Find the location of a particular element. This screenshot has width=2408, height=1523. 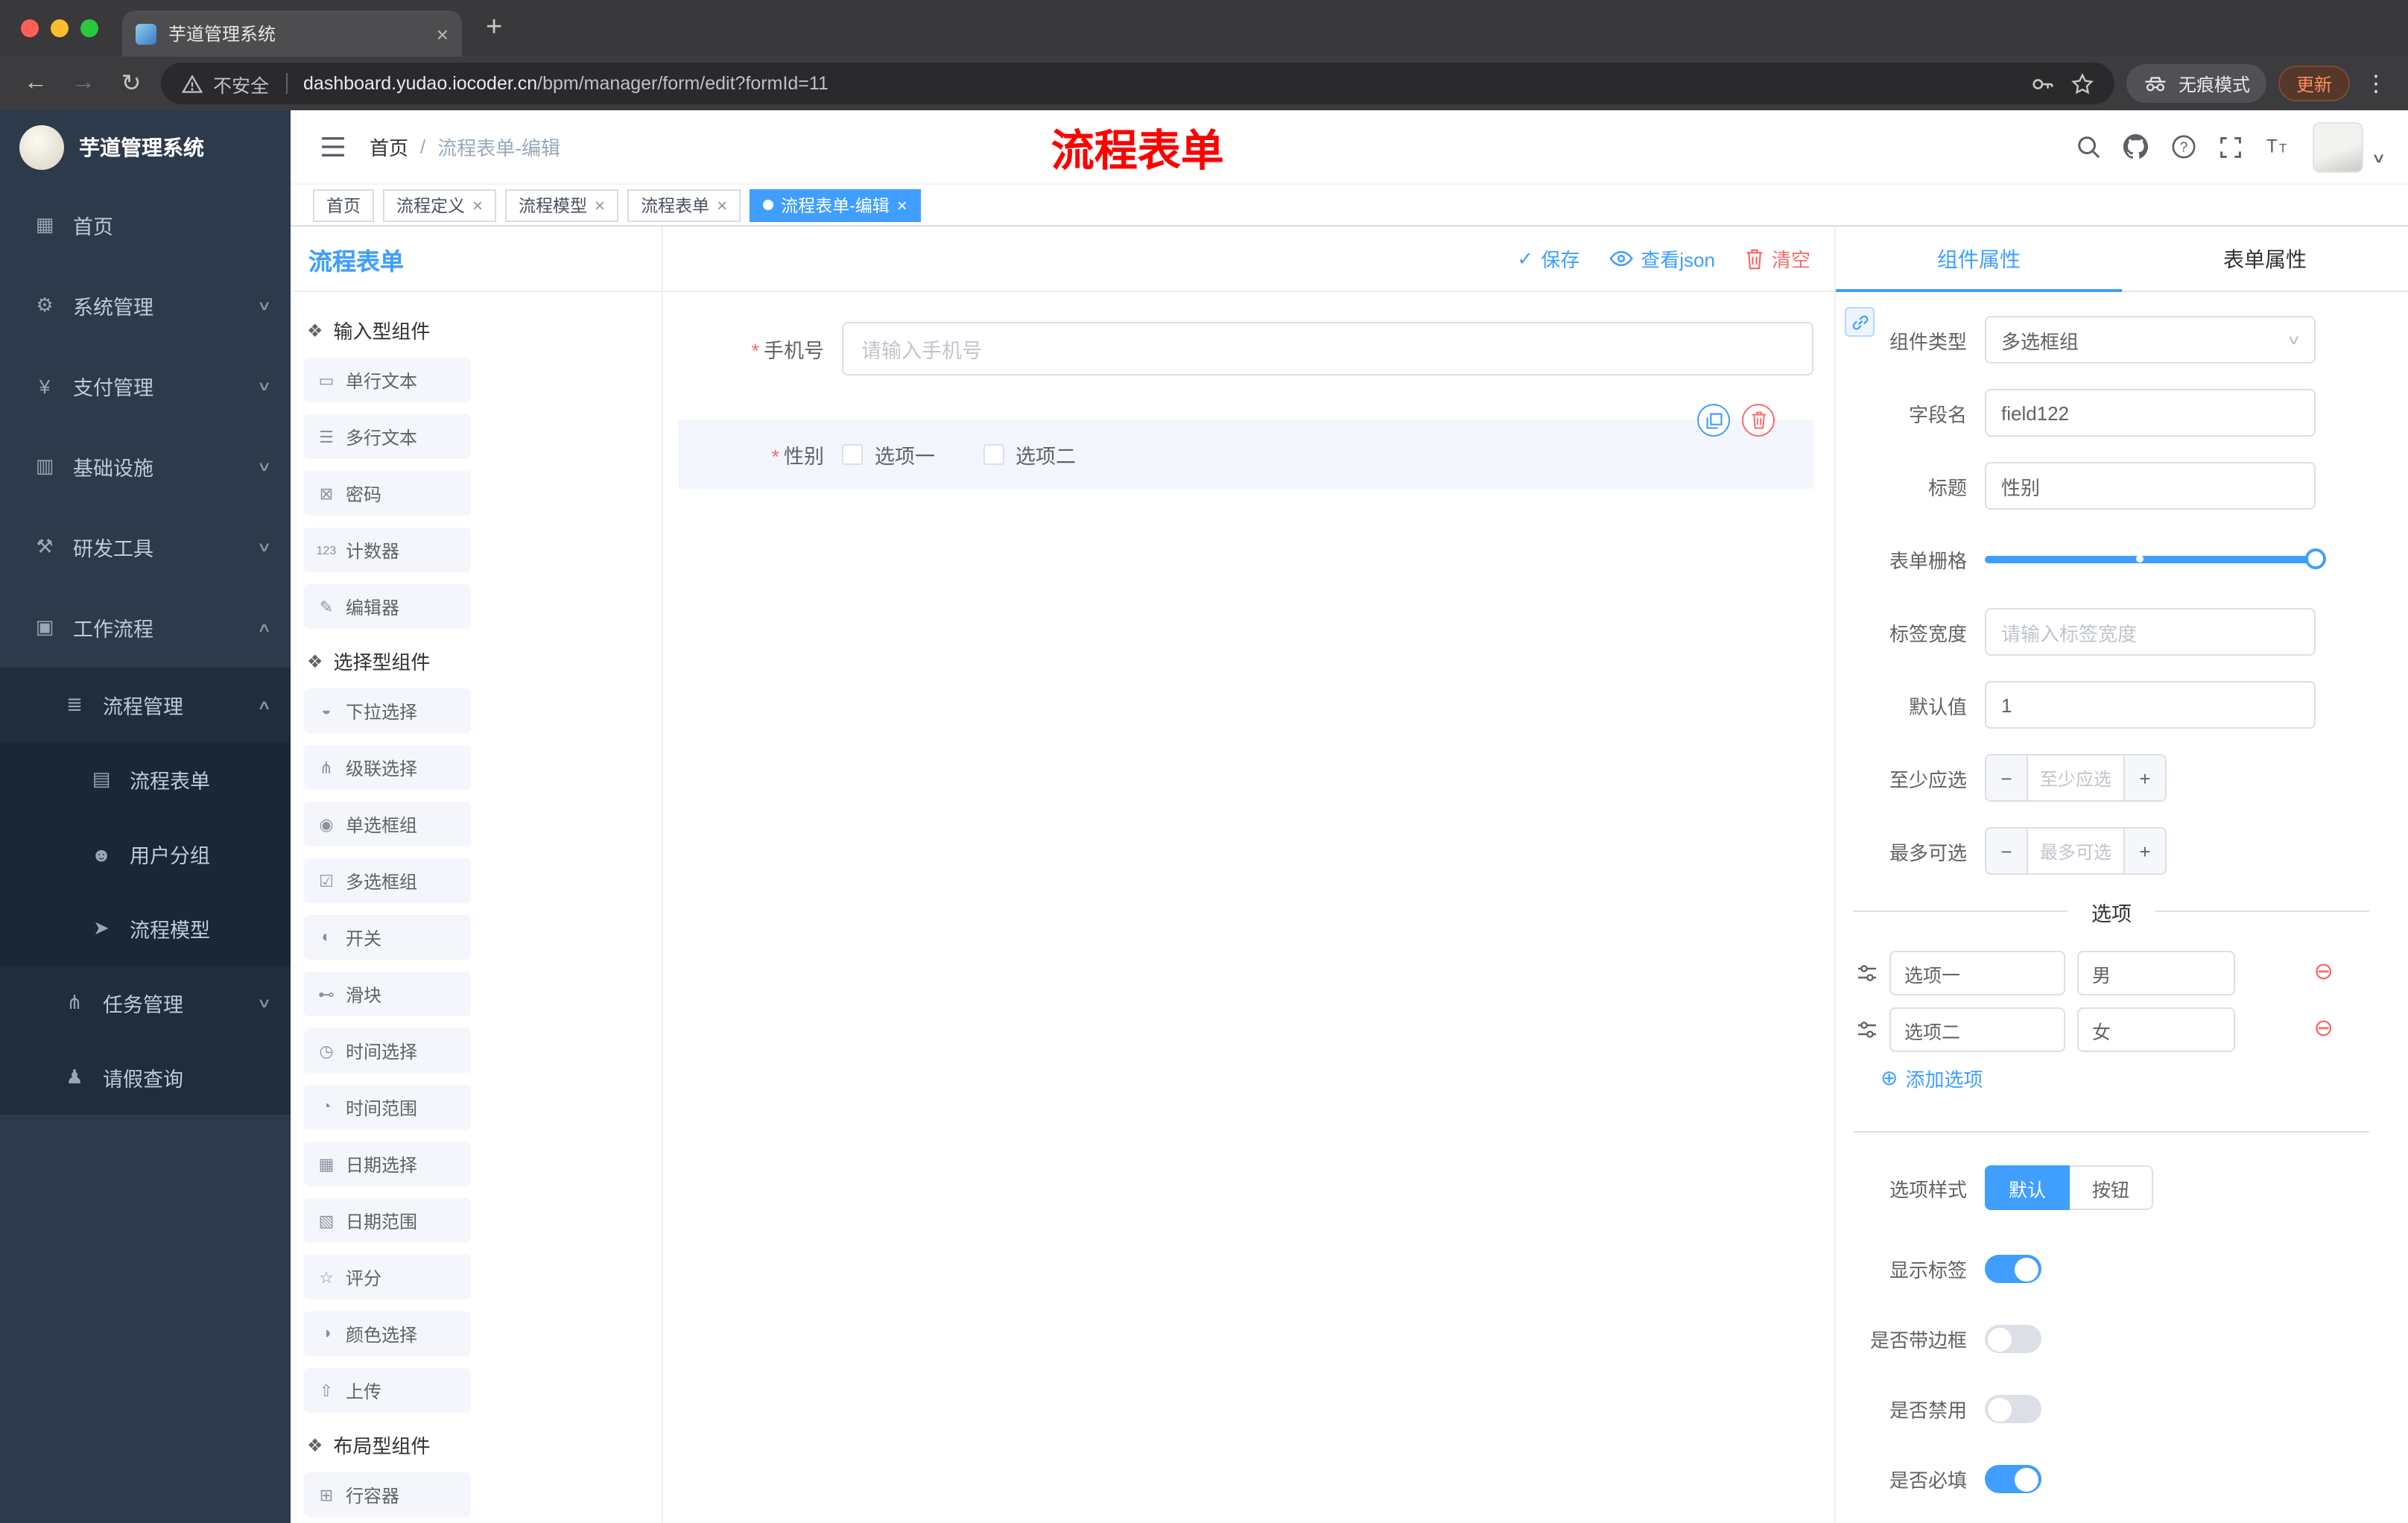

search-icon is located at coordinates (2089, 146).